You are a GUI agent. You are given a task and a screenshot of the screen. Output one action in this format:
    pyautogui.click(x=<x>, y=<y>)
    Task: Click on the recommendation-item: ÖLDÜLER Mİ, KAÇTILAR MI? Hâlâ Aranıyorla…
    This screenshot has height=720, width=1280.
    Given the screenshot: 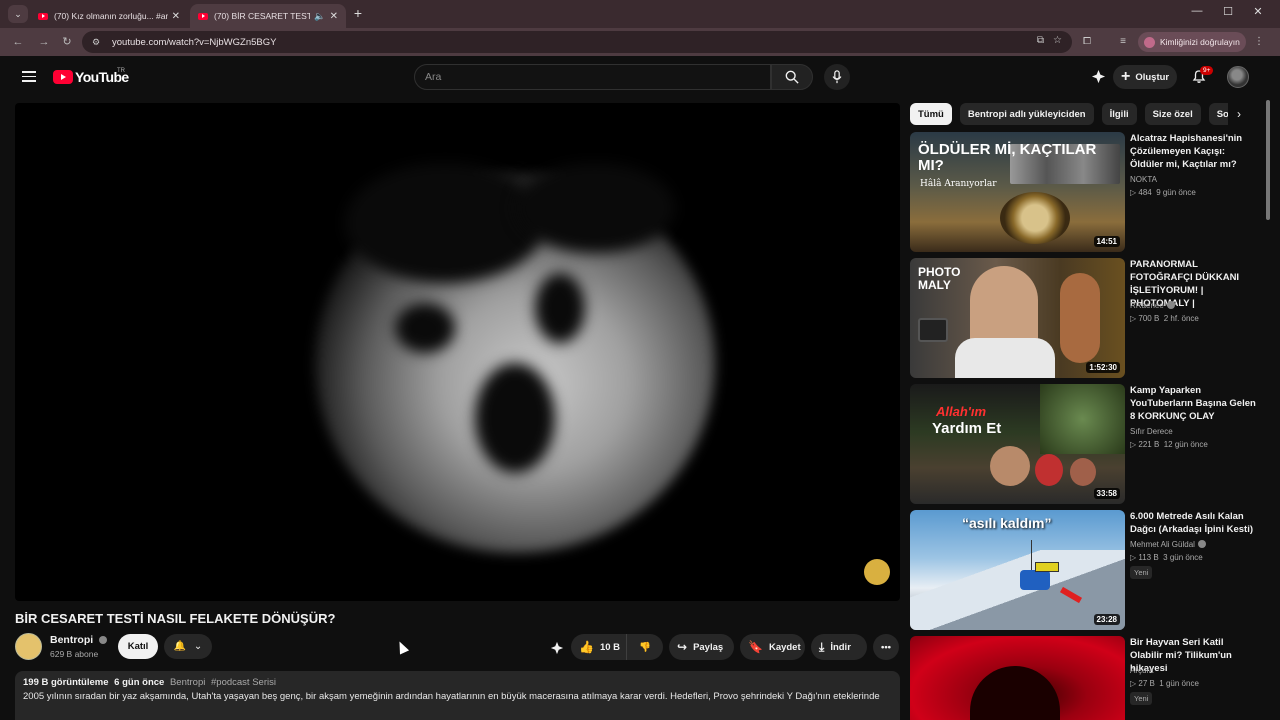 What is the action you would take?
    pyautogui.click(x=1085, y=192)
    